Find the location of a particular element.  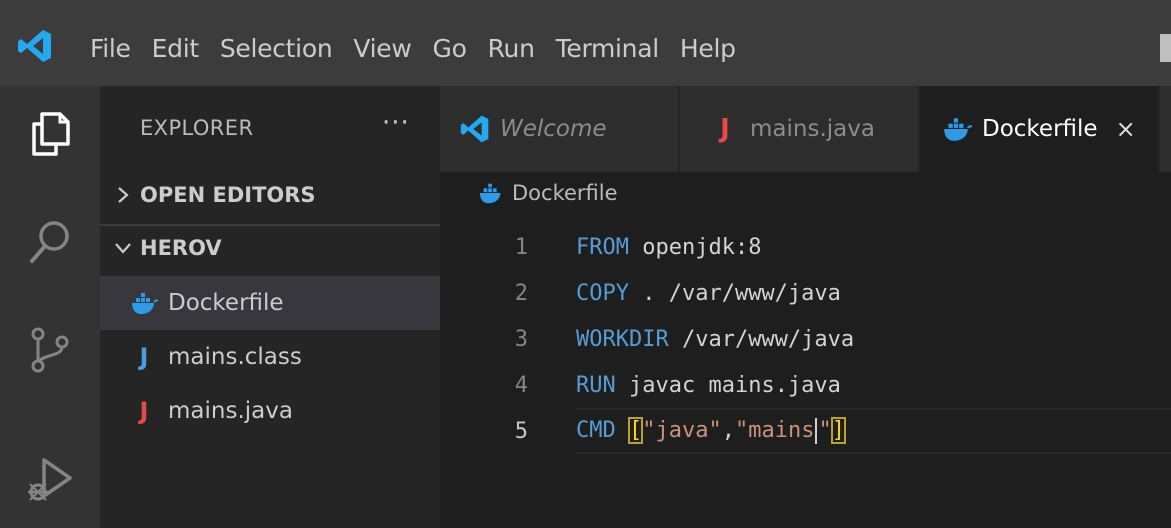

line-content: WORKDIR /var/www/java is located at coordinates (715, 339).